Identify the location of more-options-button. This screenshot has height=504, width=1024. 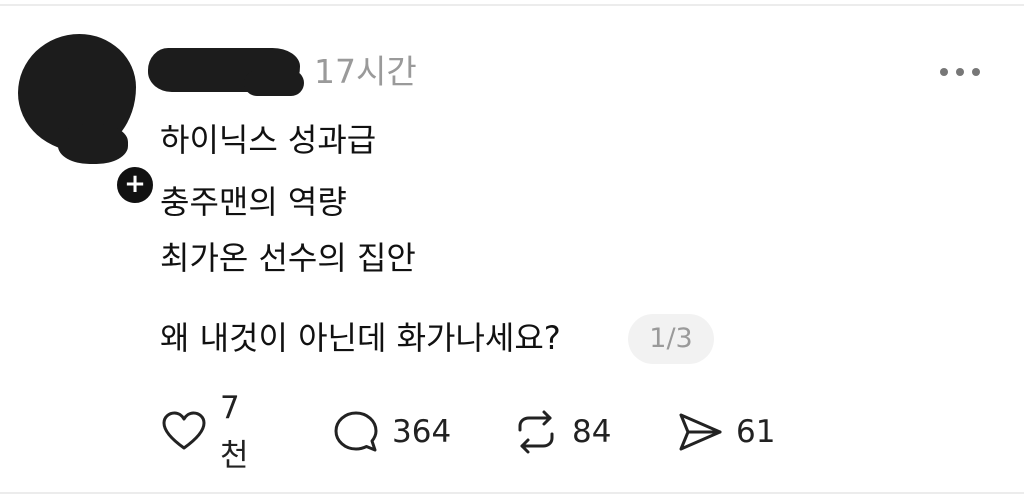
(960, 72).